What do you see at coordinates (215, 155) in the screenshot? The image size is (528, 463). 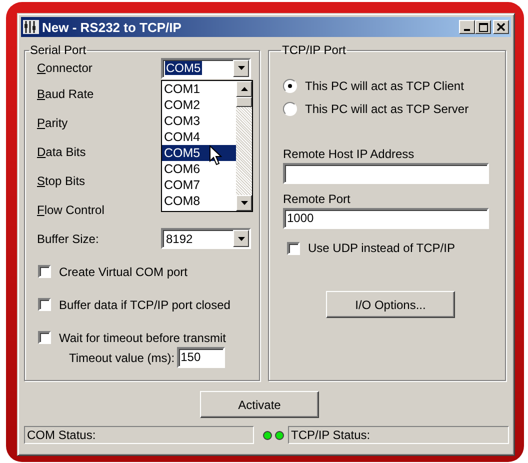 I see `pointer-cursor-icon` at bounding box center [215, 155].